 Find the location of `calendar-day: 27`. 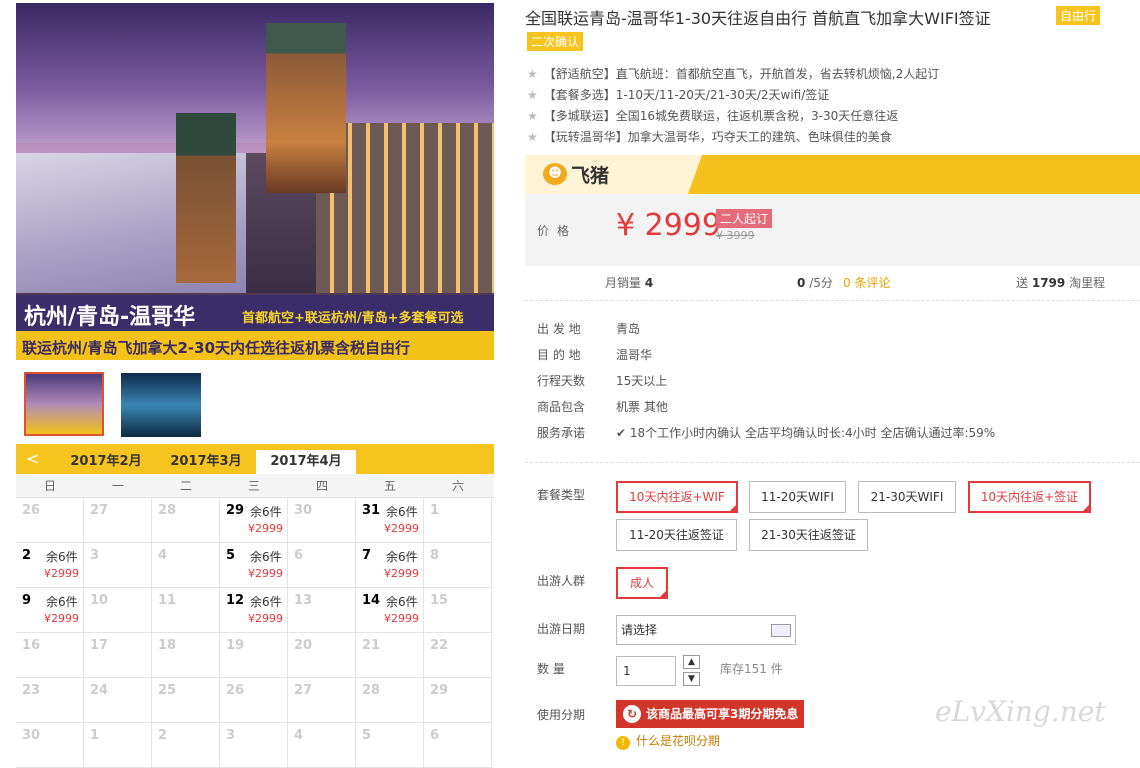

calendar-day: 27 is located at coordinates (322, 700).